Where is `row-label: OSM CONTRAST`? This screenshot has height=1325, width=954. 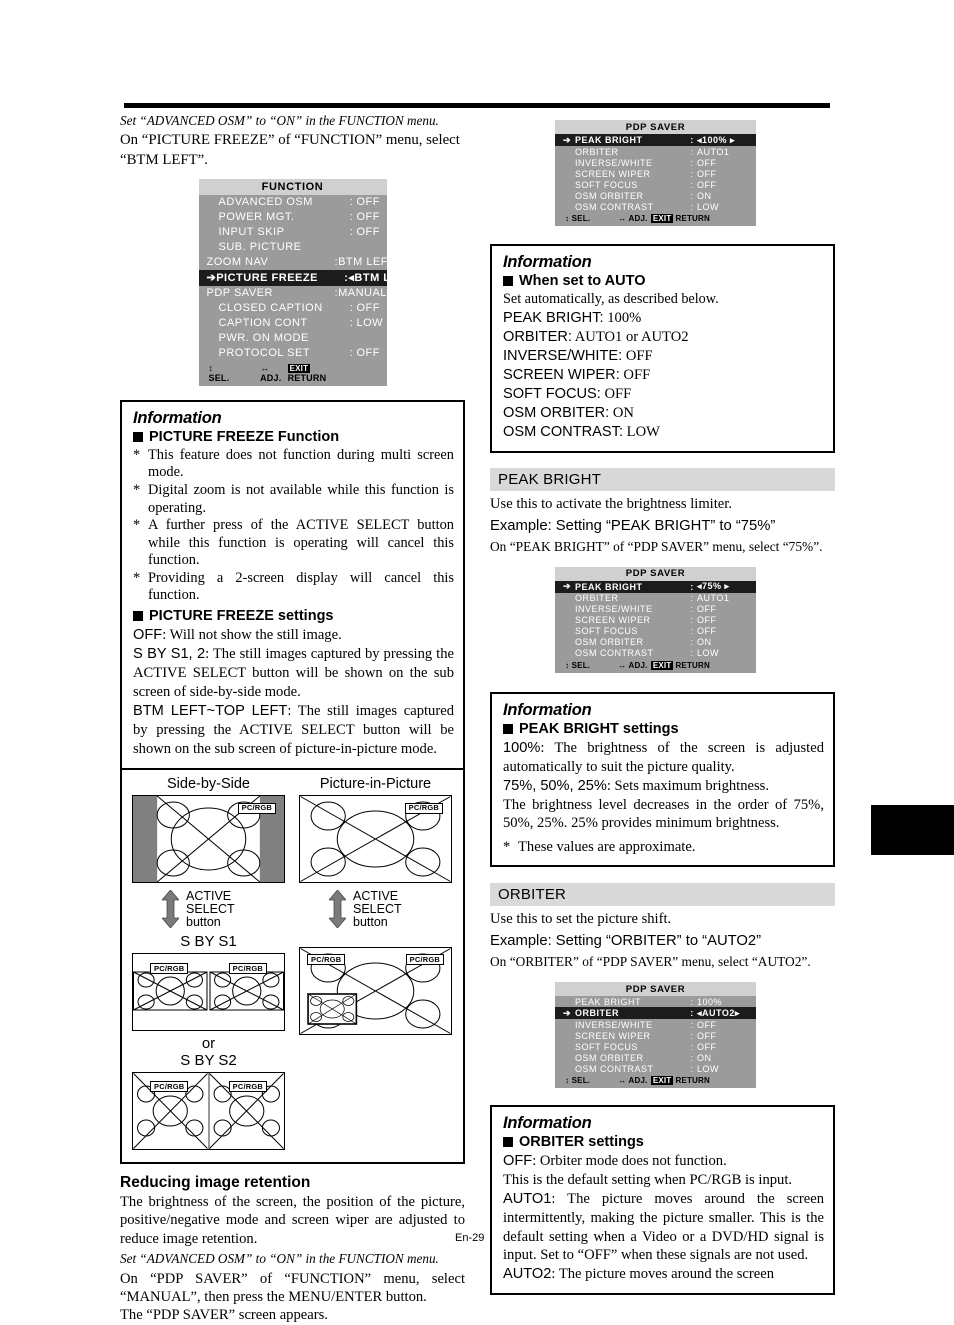 row-label: OSM CONTRAST is located at coordinates (614, 1068).